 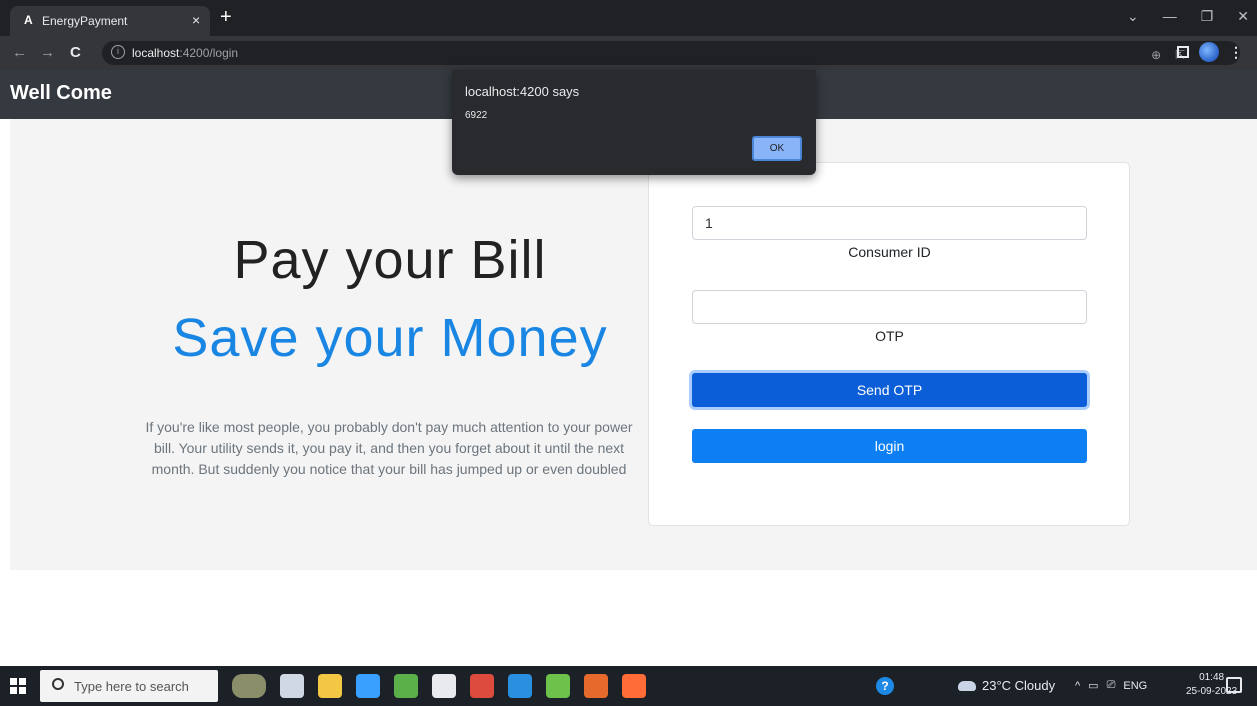 I want to click on browser-tab: A EnergyPayment ×, so click(x=110, y=21).